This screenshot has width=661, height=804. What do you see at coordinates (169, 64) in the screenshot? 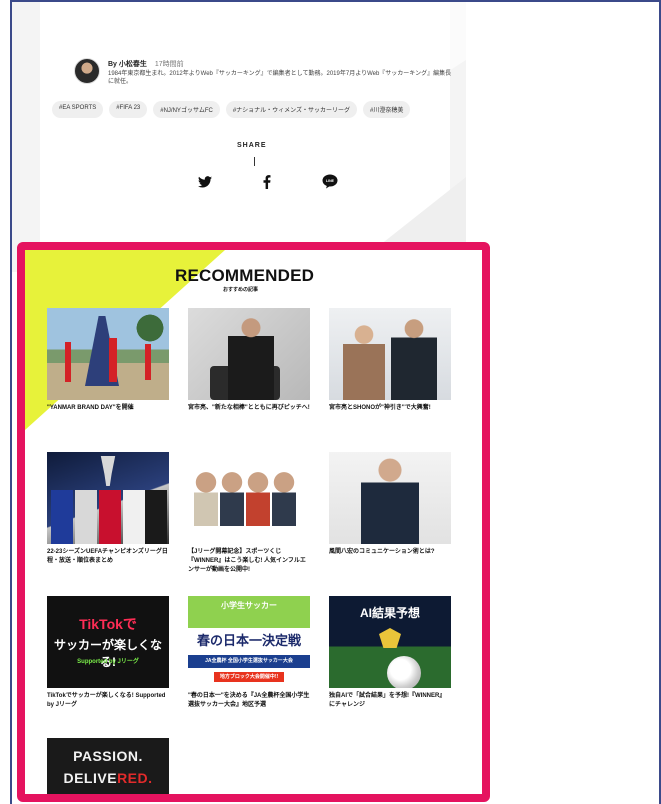
I see `post-time: 17時間前` at bounding box center [169, 64].